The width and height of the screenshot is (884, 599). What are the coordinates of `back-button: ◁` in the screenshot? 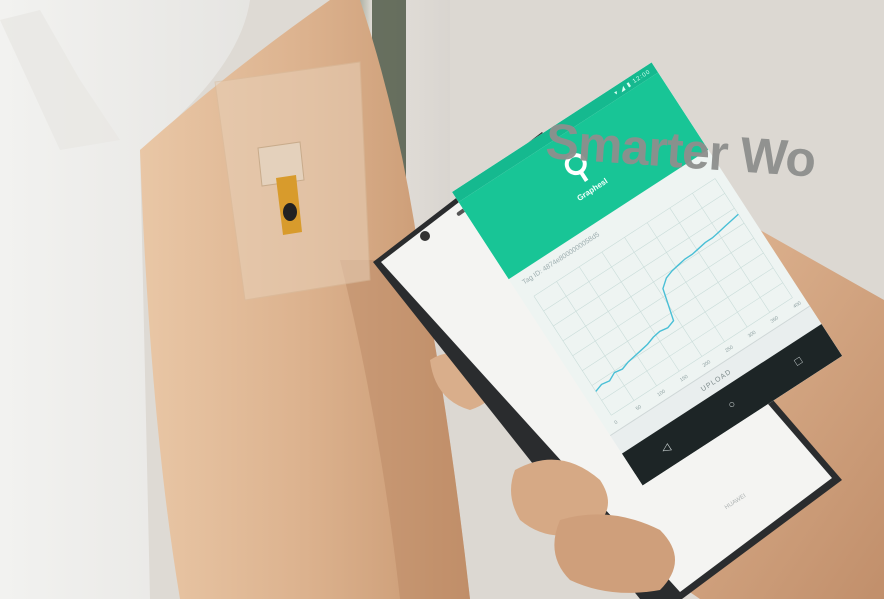 It's located at (665, 447).